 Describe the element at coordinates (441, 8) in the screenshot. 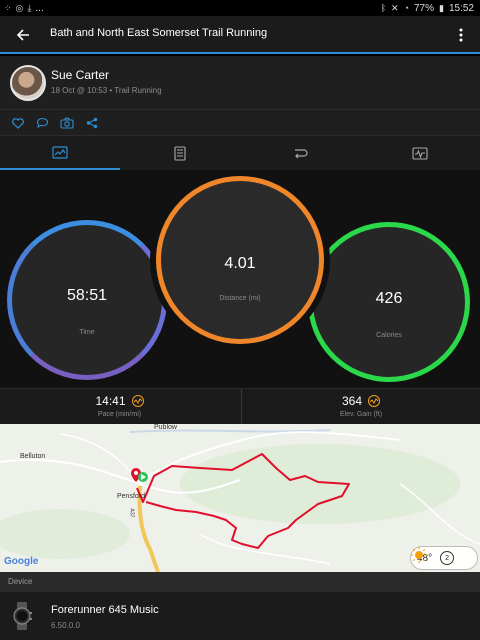

I see `battery-icon: ▮` at that location.